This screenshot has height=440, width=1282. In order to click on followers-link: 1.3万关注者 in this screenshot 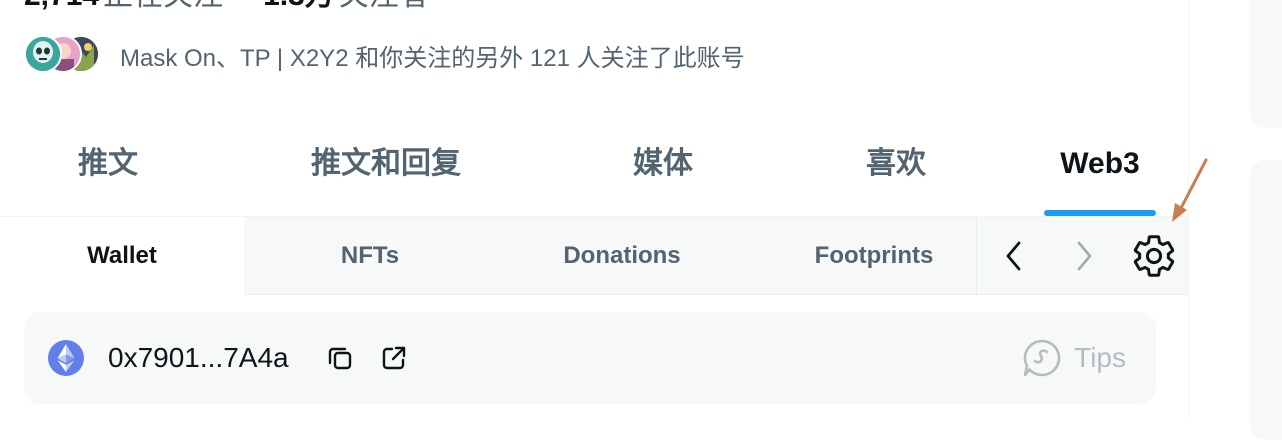, I will do `click(346, 6)`.